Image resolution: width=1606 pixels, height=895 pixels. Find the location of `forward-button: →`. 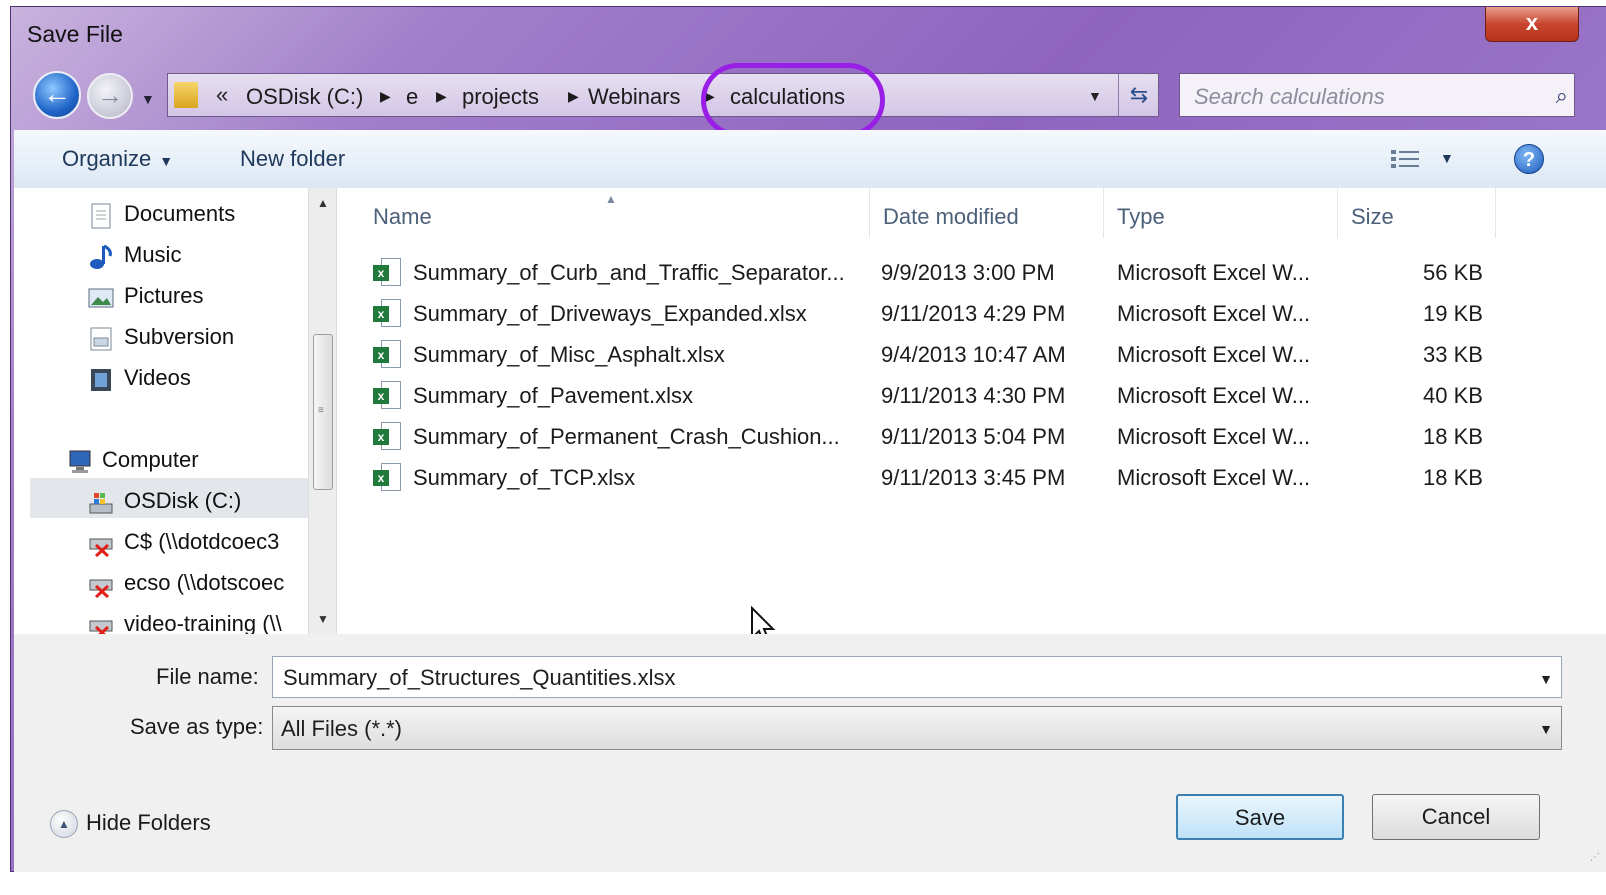

forward-button: → is located at coordinates (110, 96).